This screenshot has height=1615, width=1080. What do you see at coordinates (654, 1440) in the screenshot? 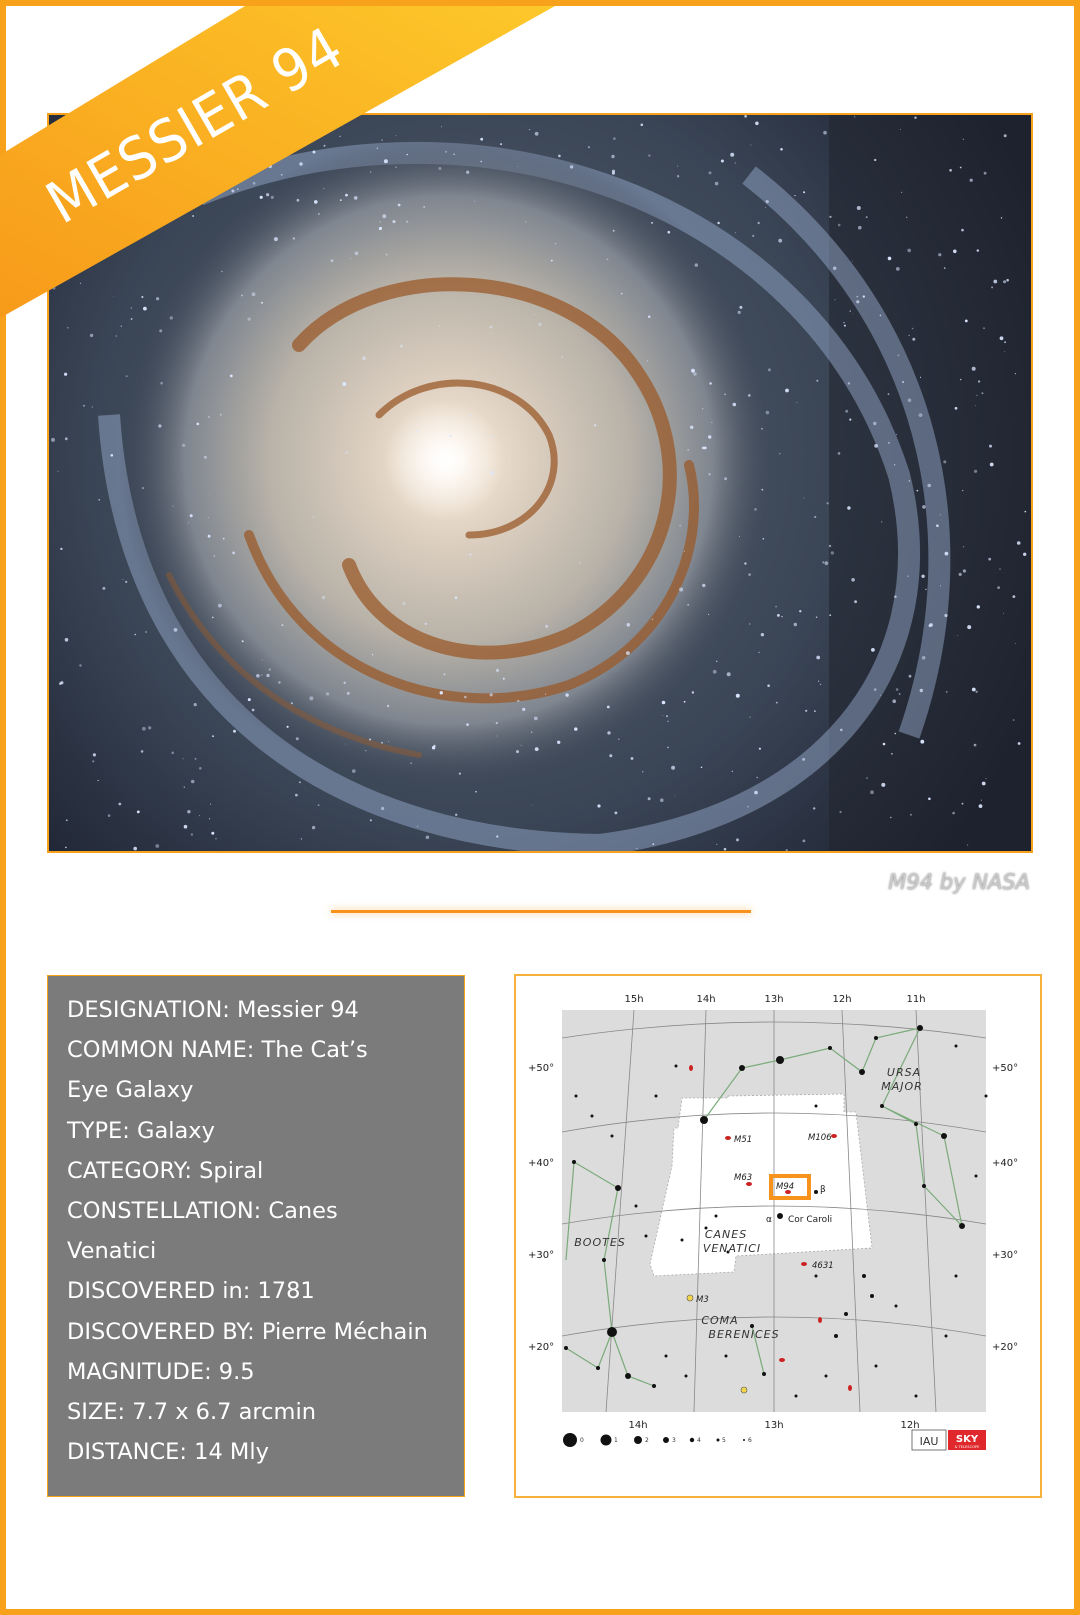
I see `magnitude-legend` at bounding box center [654, 1440].